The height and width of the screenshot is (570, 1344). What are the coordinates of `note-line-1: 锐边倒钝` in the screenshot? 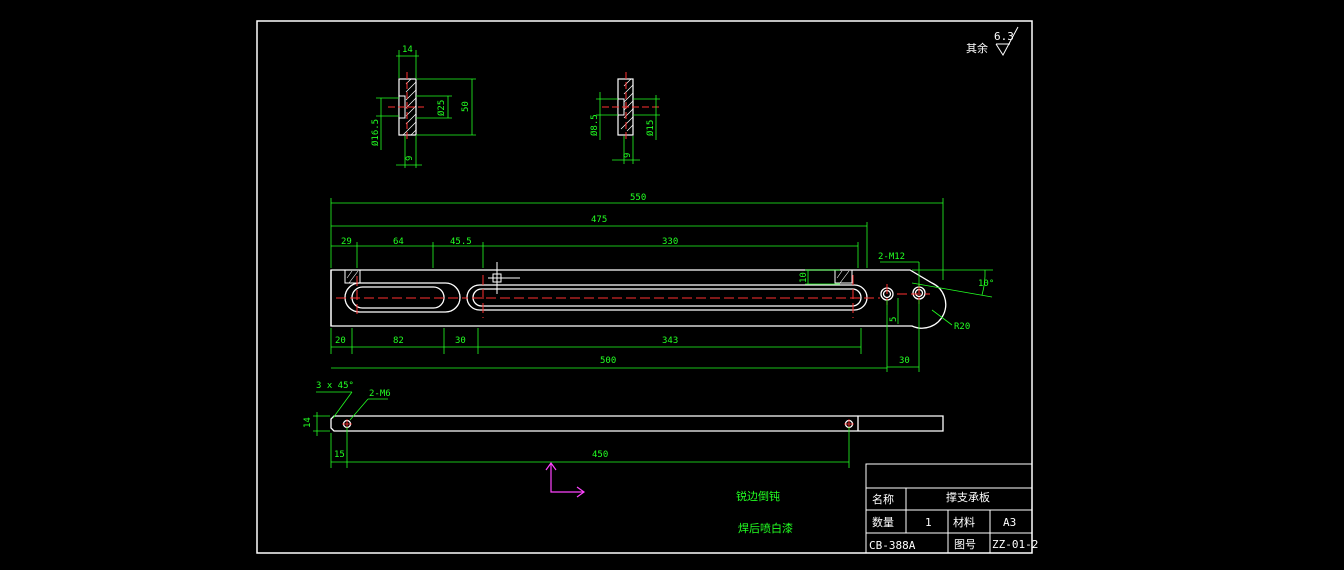 It's located at (758, 496).